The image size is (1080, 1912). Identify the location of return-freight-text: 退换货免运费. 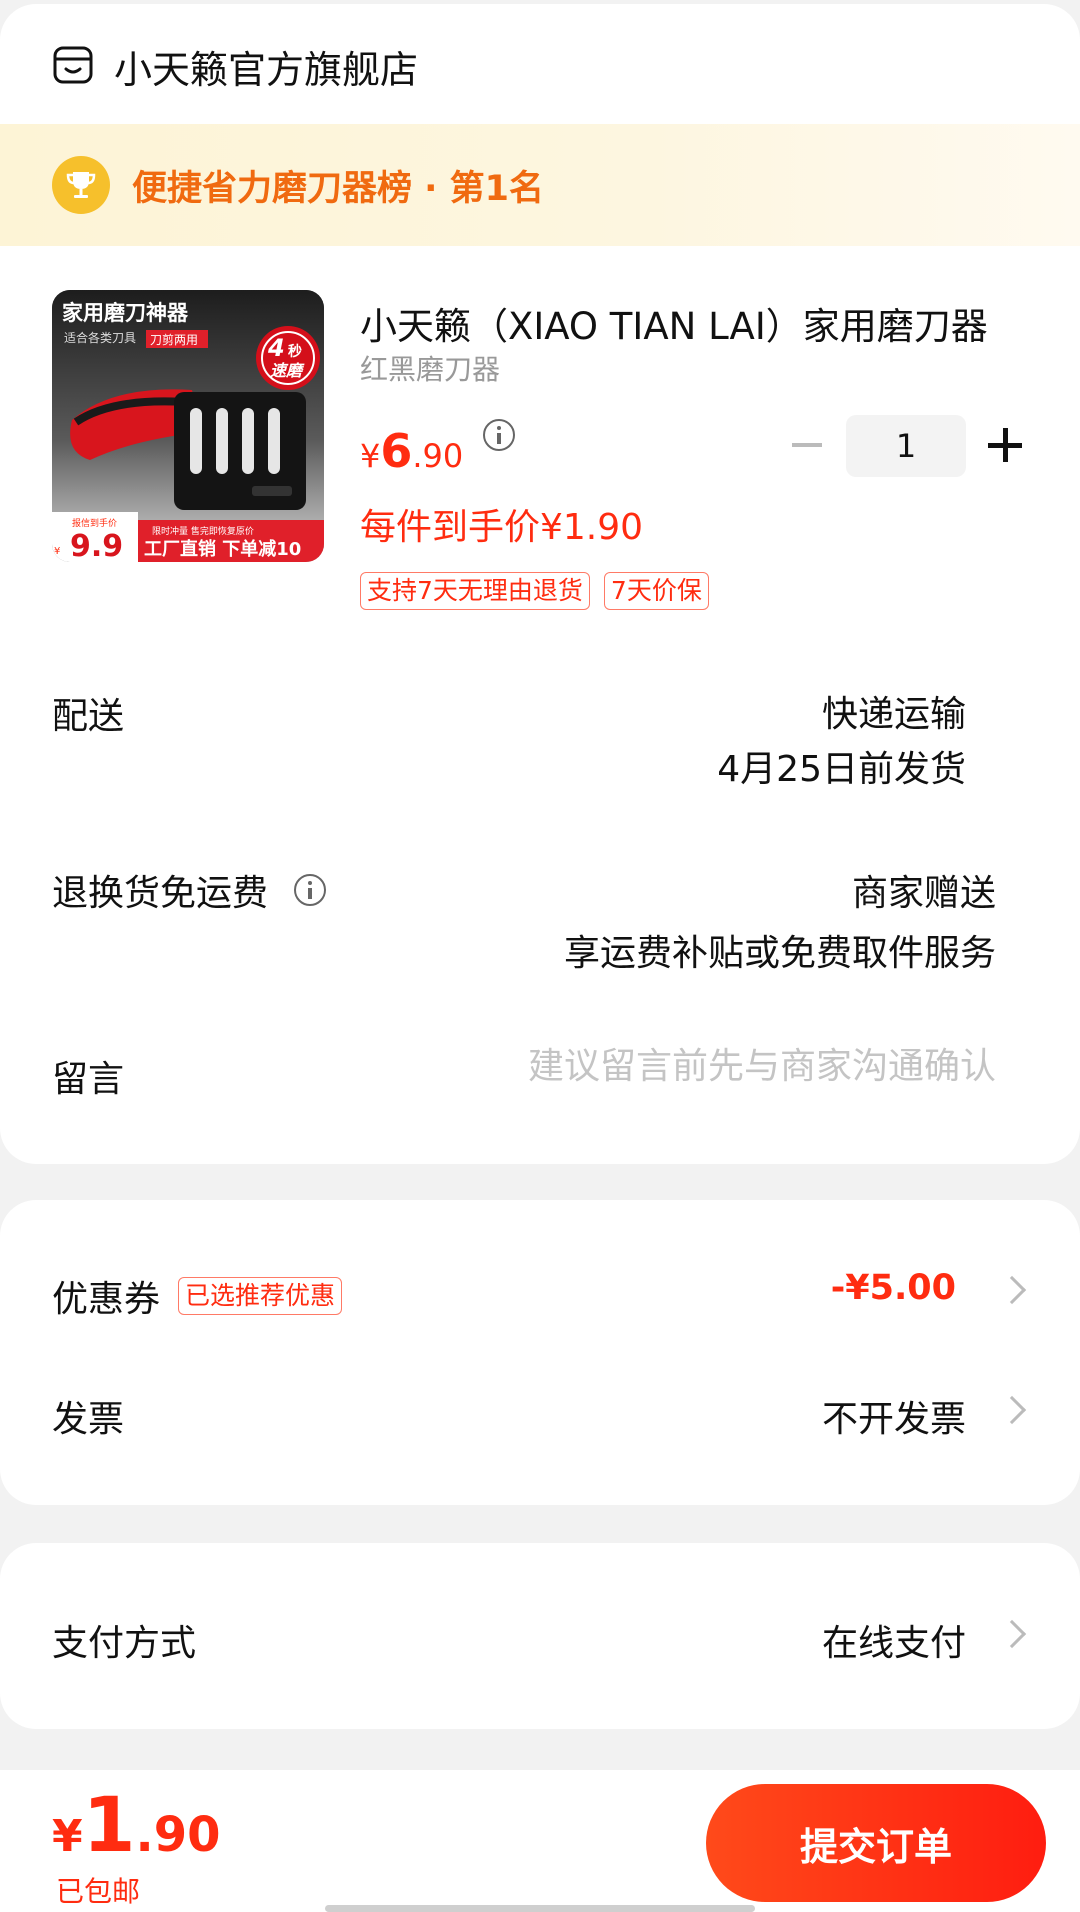
(160, 893).